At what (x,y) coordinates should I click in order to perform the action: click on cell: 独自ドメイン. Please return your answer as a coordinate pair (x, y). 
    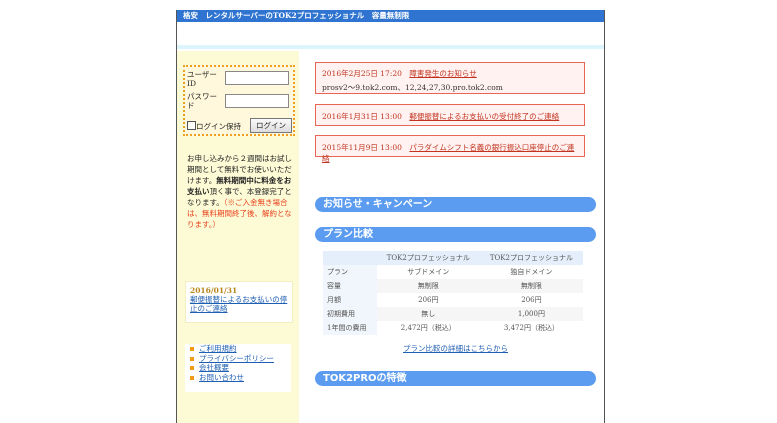
    Looking at the image, I should click on (531, 272).